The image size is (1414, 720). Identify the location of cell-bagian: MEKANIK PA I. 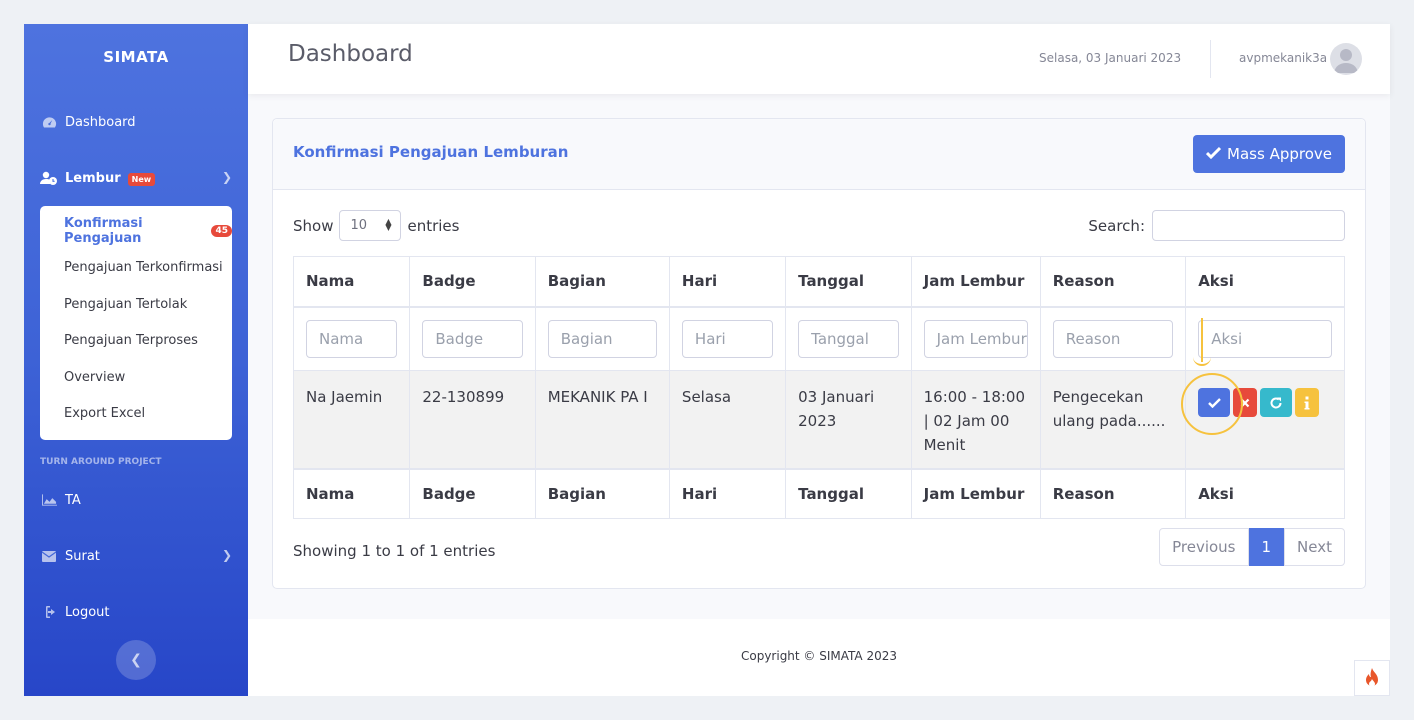
(602, 419).